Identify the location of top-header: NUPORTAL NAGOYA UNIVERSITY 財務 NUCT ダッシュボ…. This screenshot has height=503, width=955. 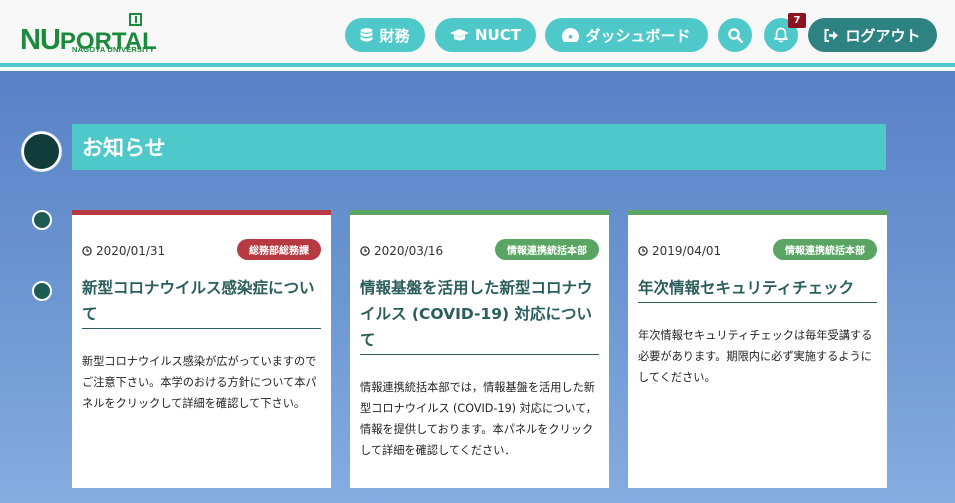
(477, 33).